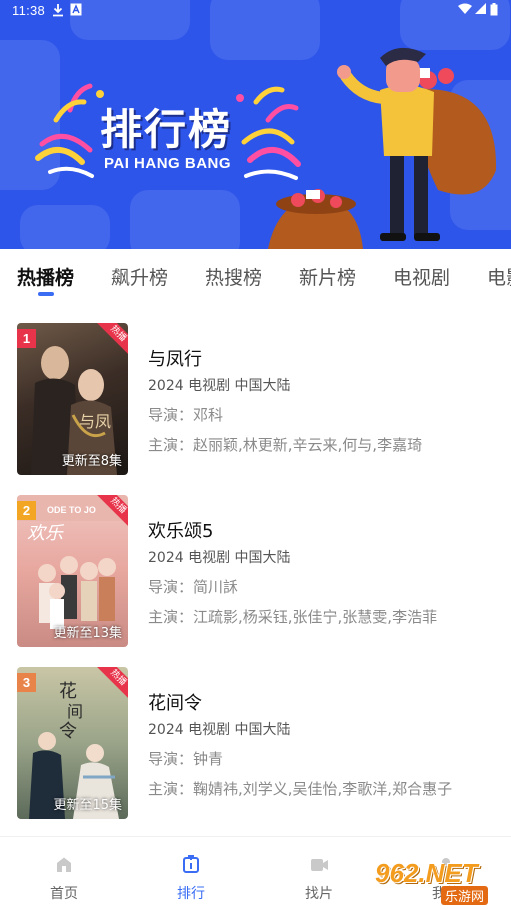 The height and width of the screenshot is (910, 511). Describe the element at coordinates (285, 445) in the screenshot. I see `item-cast: 主演：赵丽颖,林更新,辛云来,何与,李嘉琦` at that location.